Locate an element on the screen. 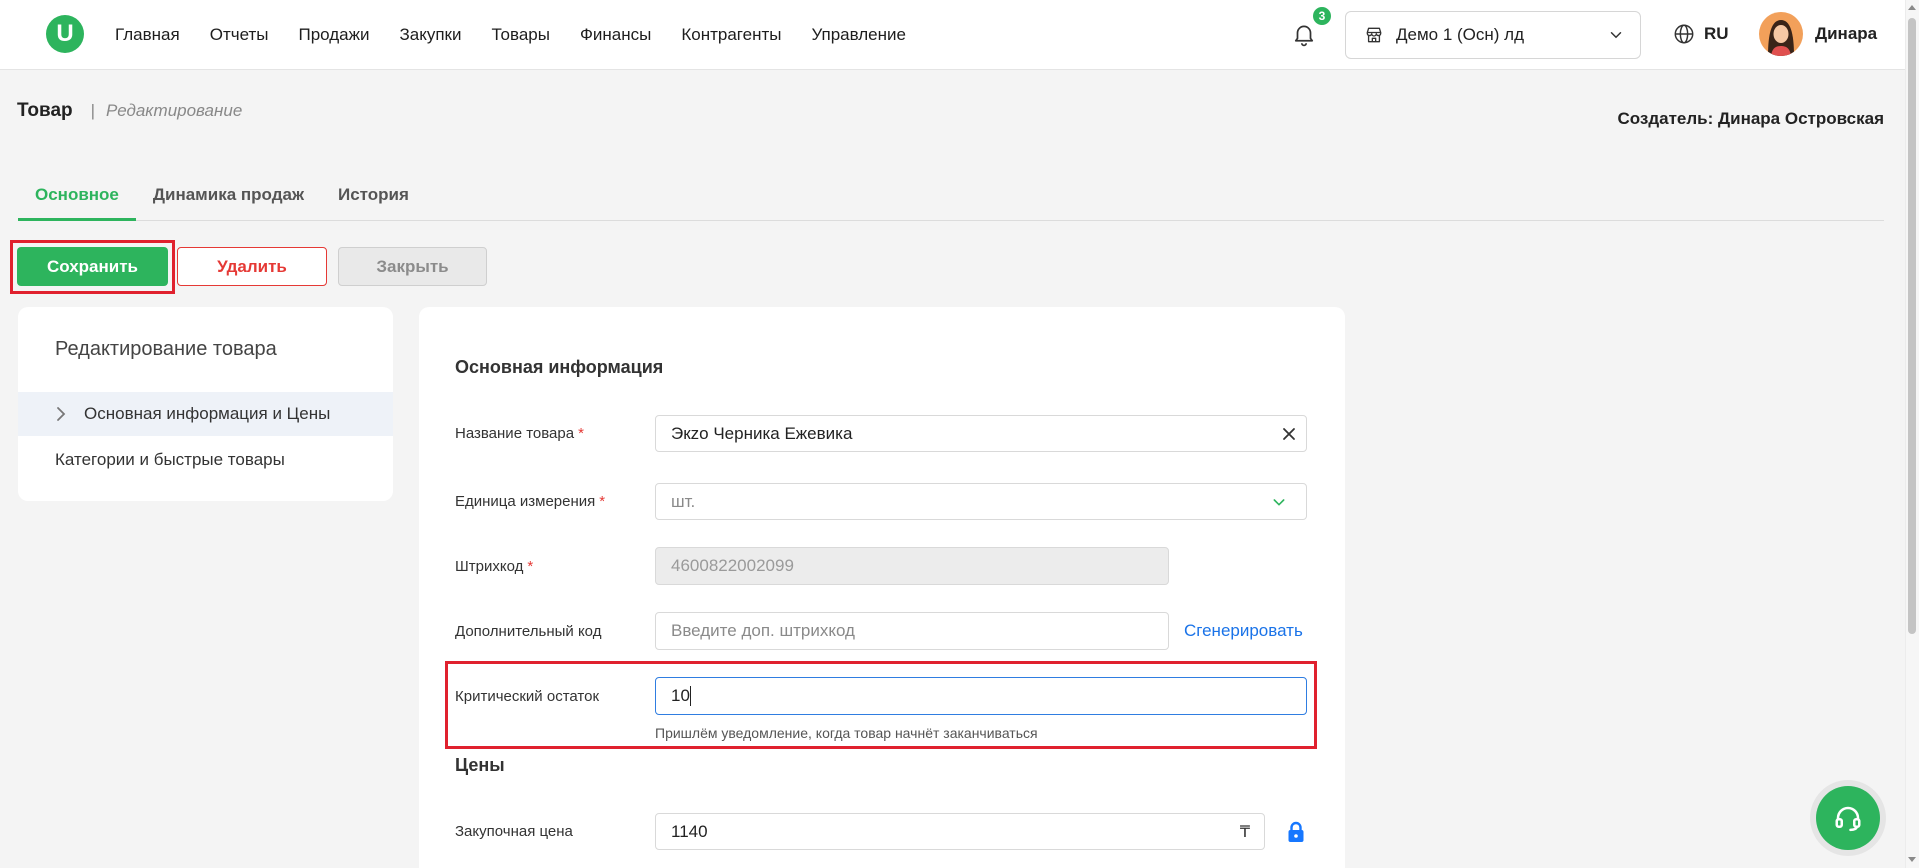 The height and width of the screenshot is (868, 1919). purchase-price-field: ₸ is located at coordinates (960, 831).